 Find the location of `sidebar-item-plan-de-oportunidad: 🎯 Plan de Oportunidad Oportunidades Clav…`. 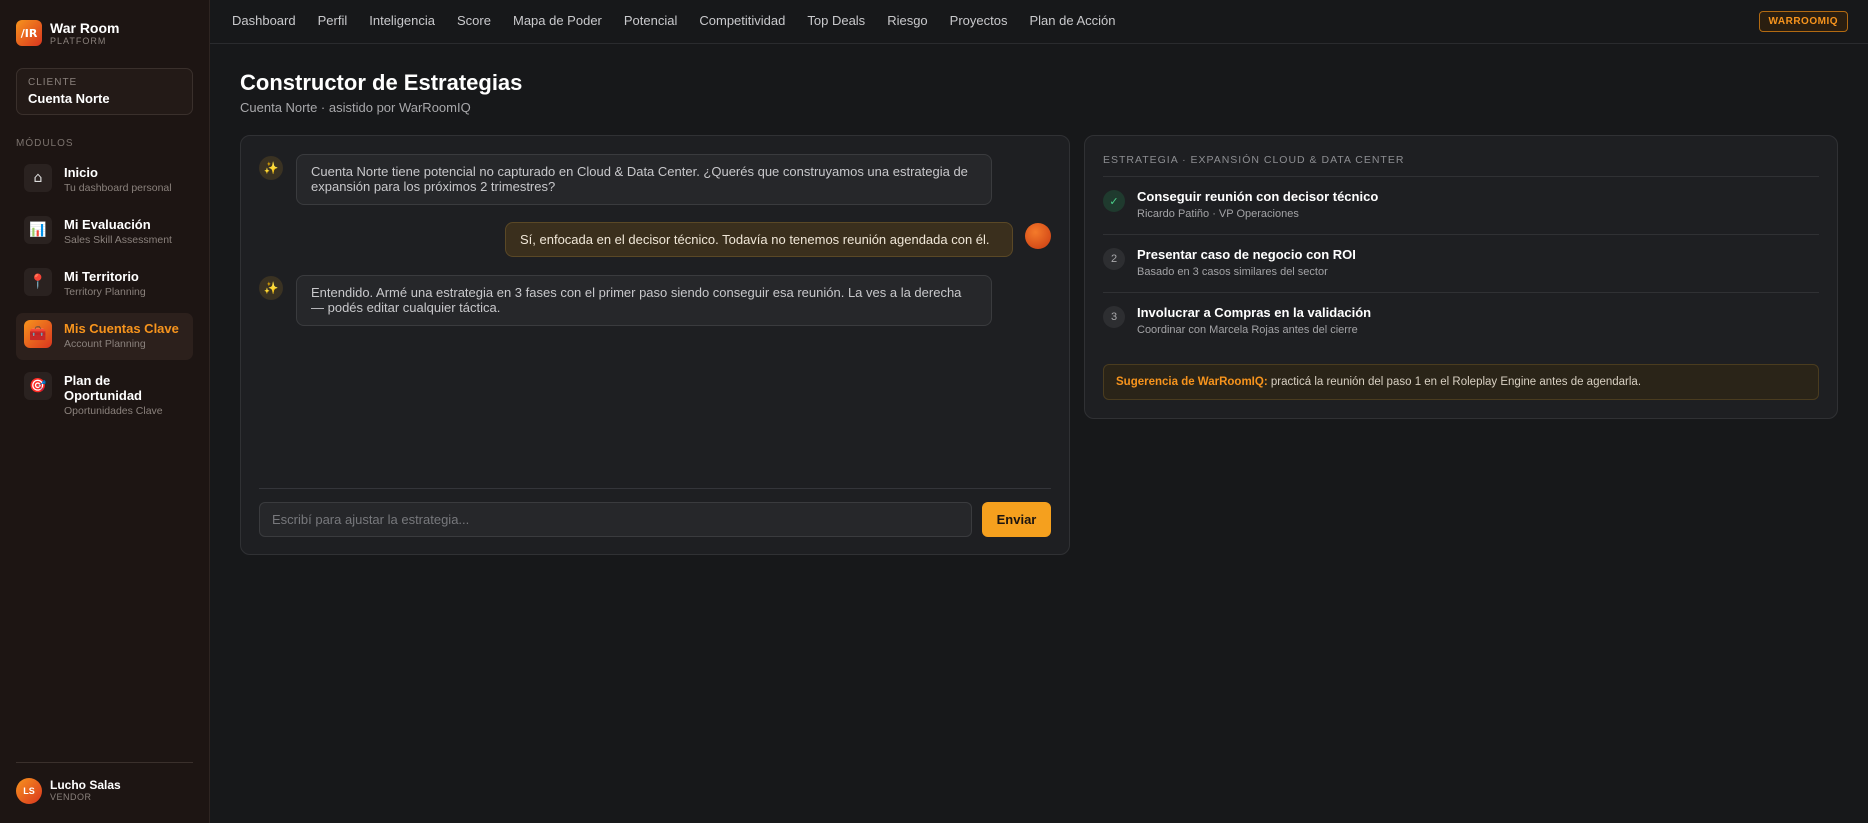

sidebar-item-plan-de-oportunidad: 🎯 Plan de Oportunidad Oportunidades Clav… is located at coordinates (104, 394).